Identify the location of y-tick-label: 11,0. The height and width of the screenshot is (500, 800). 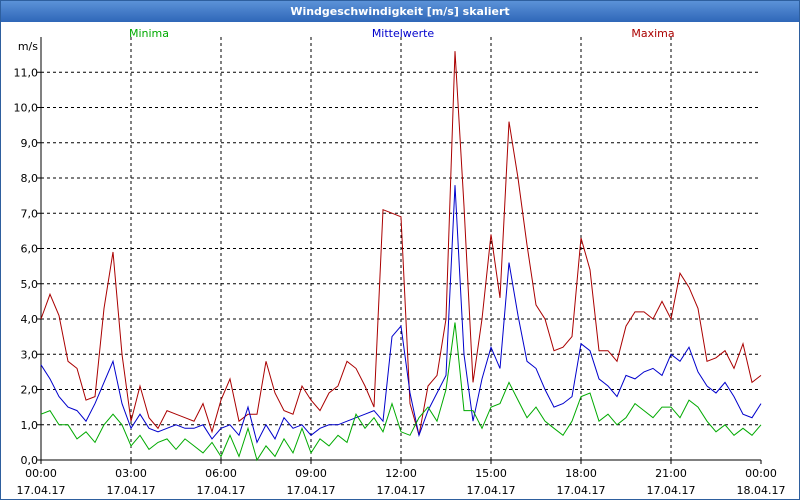
(26, 72).